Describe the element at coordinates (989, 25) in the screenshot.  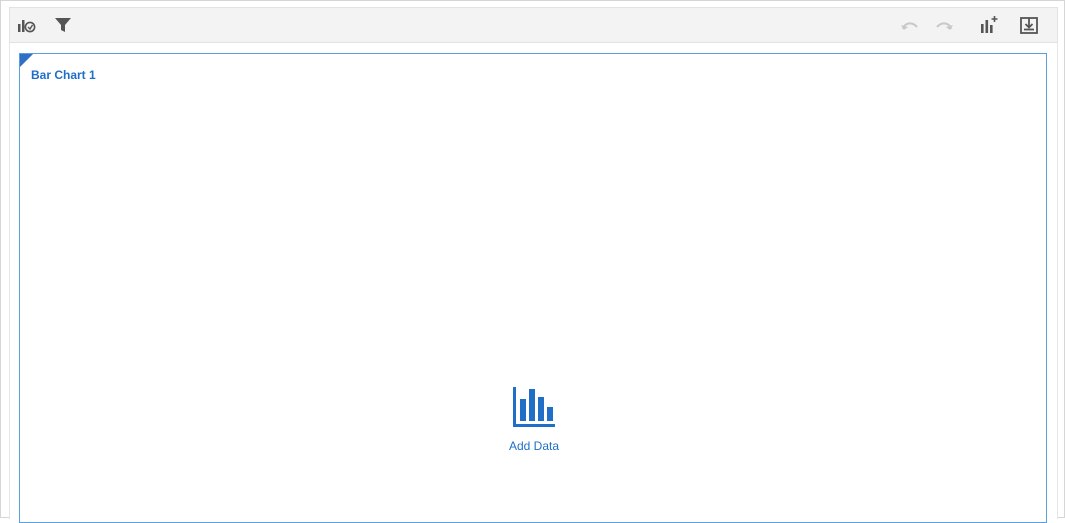
I see `add-visualization-icon` at that location.